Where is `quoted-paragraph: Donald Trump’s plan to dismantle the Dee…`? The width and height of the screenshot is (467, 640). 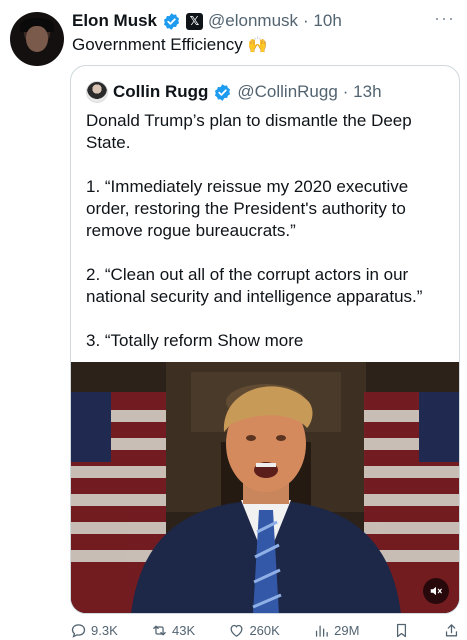
quoted-paragraph: Donald Trump’s plan to dismantle the Dee… is located at coordinates (249, 131).